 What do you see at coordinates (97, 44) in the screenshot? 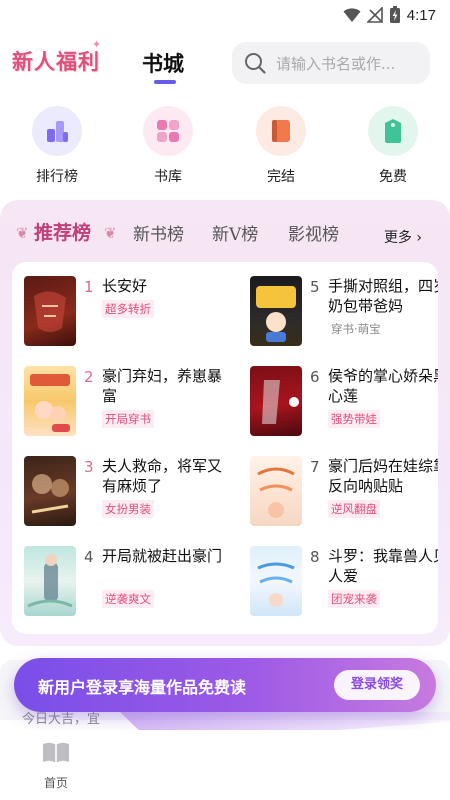
I see `sparkle-icon: ✦` at bounding box center [97, 44].